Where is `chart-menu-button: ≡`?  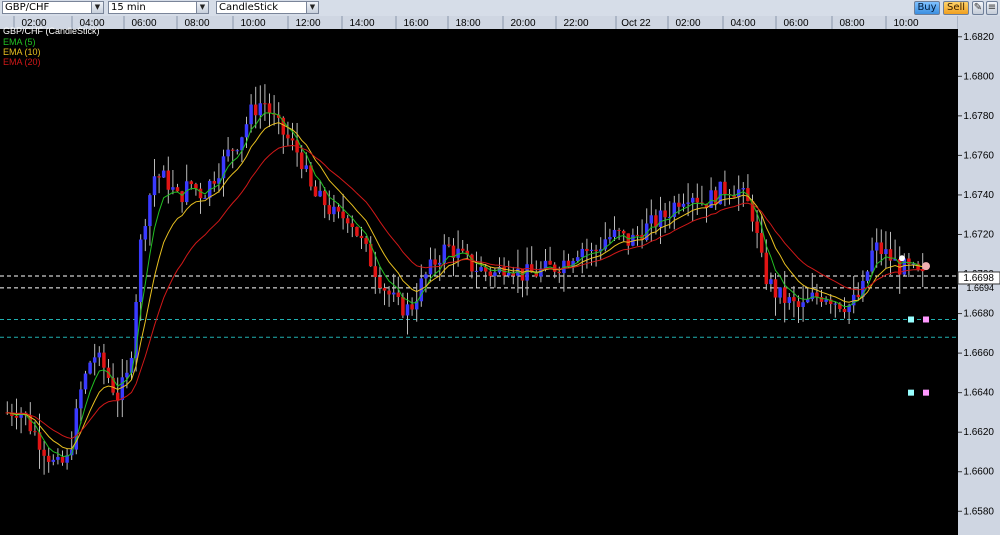
chart-menu-button: ≡ is located at coordinates (992, 8).